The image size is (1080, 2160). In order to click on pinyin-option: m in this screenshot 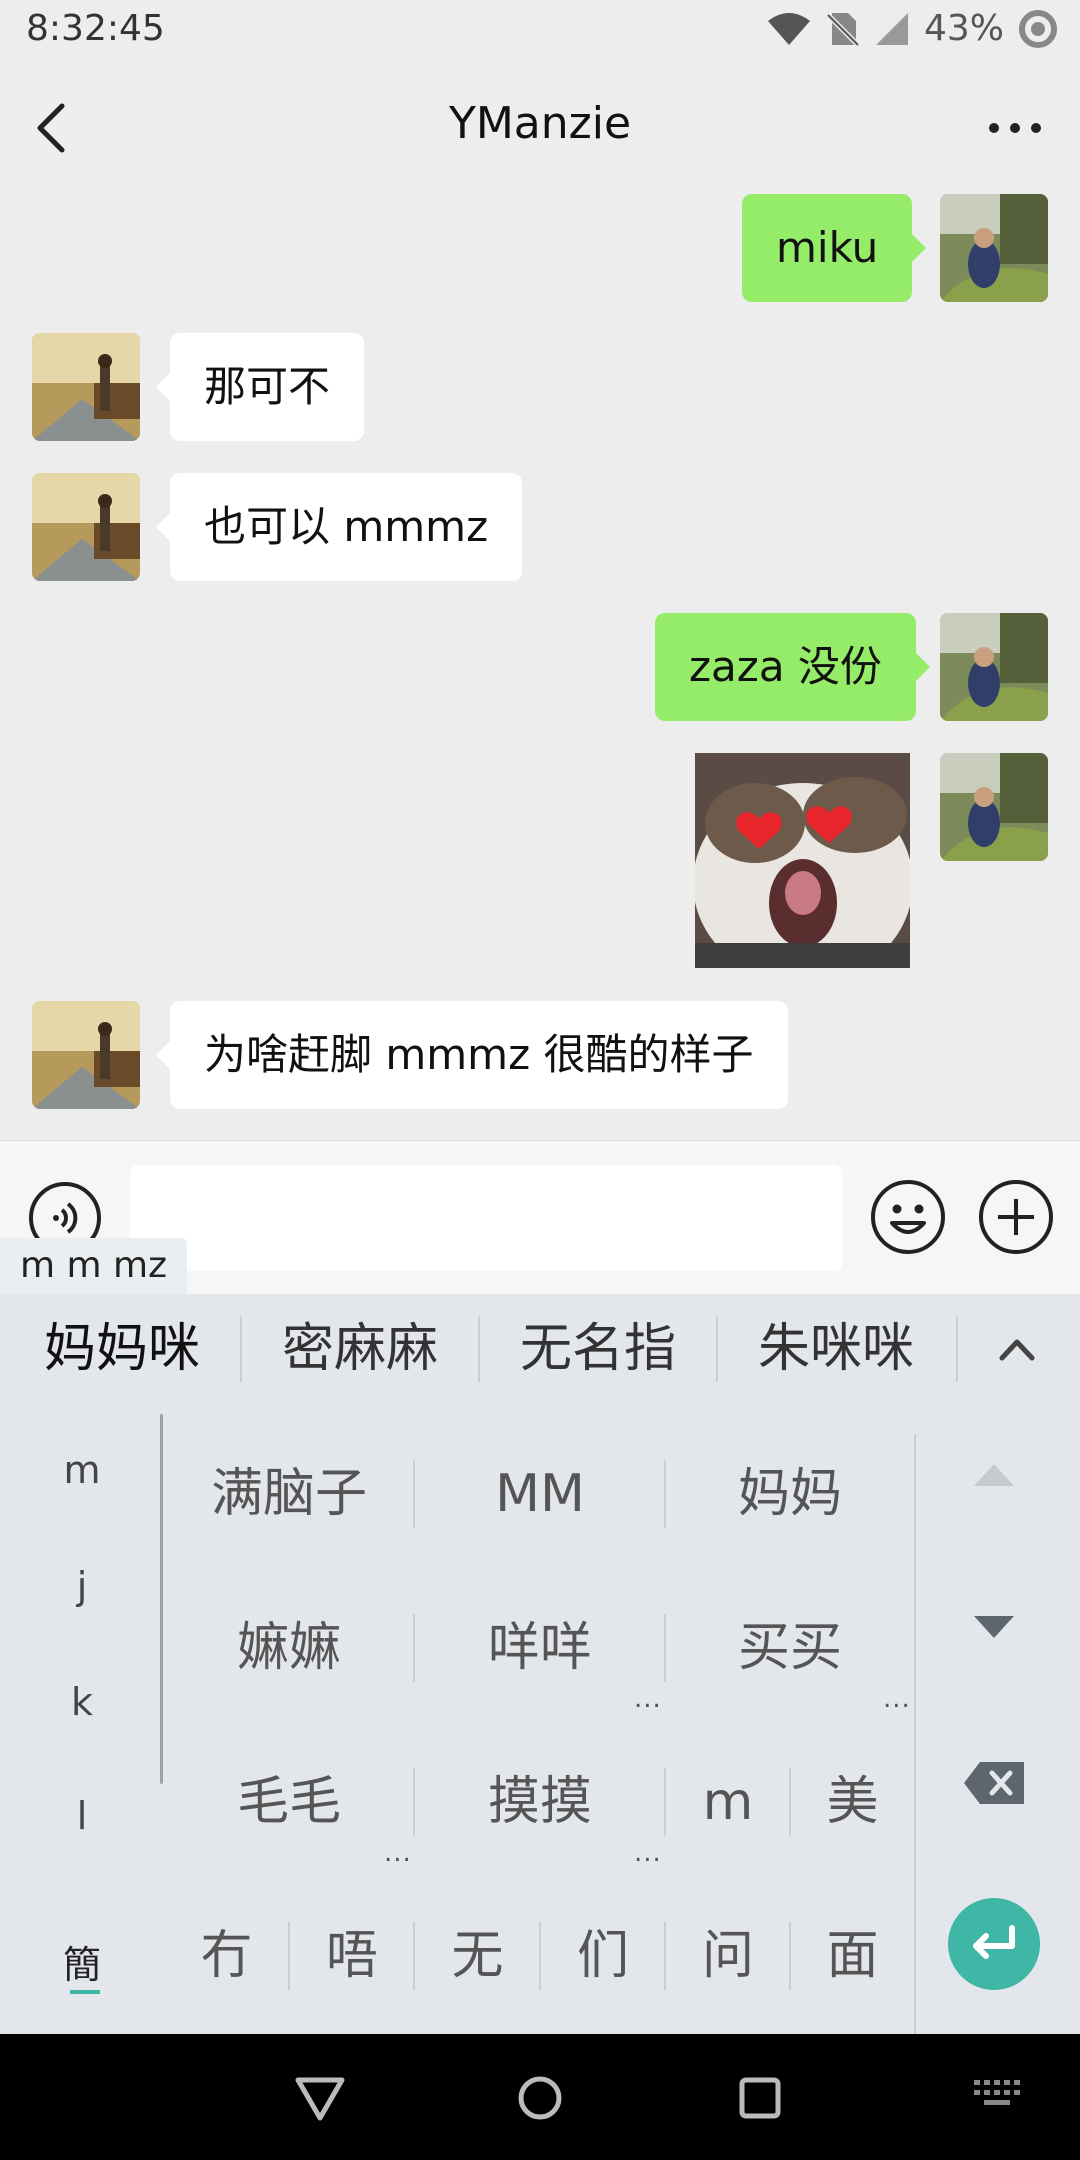, I will do `click(82, 1470)`.